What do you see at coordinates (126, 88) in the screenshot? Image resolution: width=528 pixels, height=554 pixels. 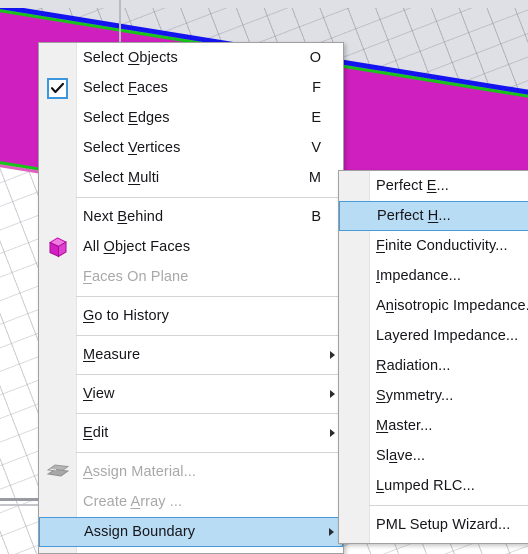 I see `context-menu-item-select-faces-label: Select Faces` at bounding box center [126, 88].